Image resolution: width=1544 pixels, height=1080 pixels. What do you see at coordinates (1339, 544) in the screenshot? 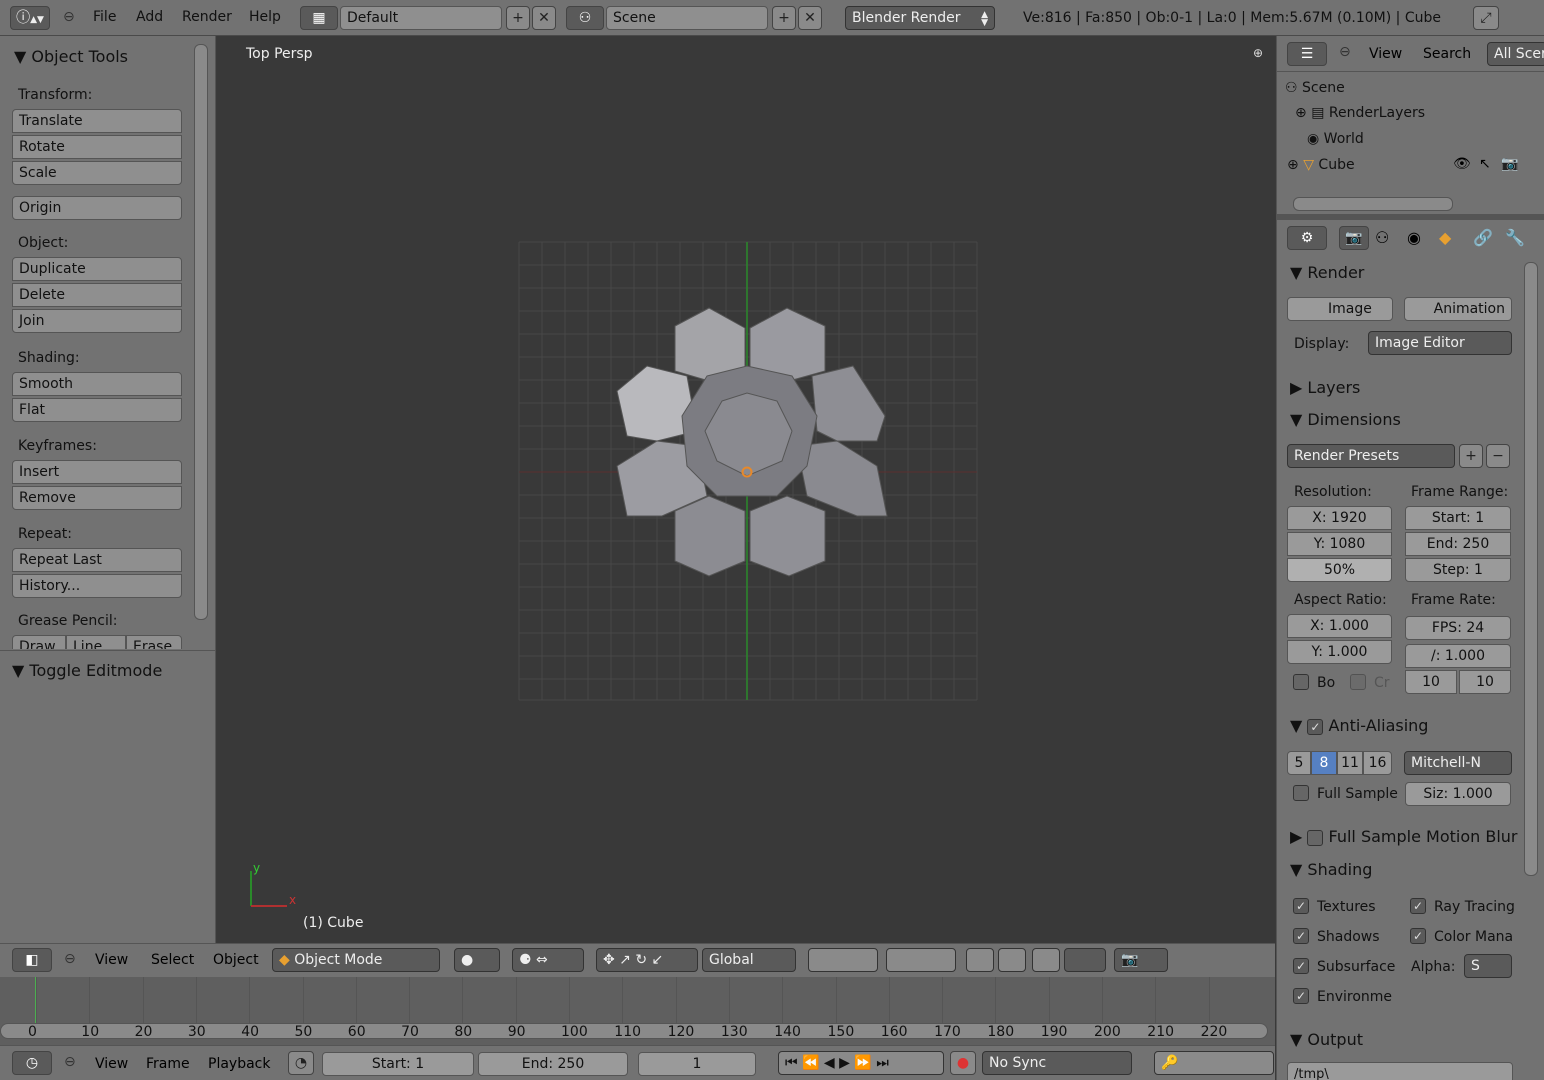
I see `resolution-y-field: Y: 1080` at bounding box center [1339, 544].